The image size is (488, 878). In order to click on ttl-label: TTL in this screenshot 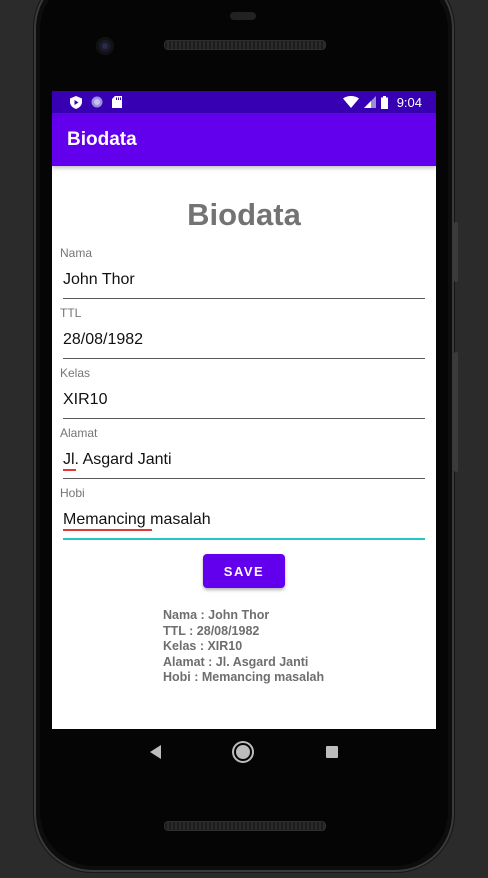, I will do `click(71, 313)`.